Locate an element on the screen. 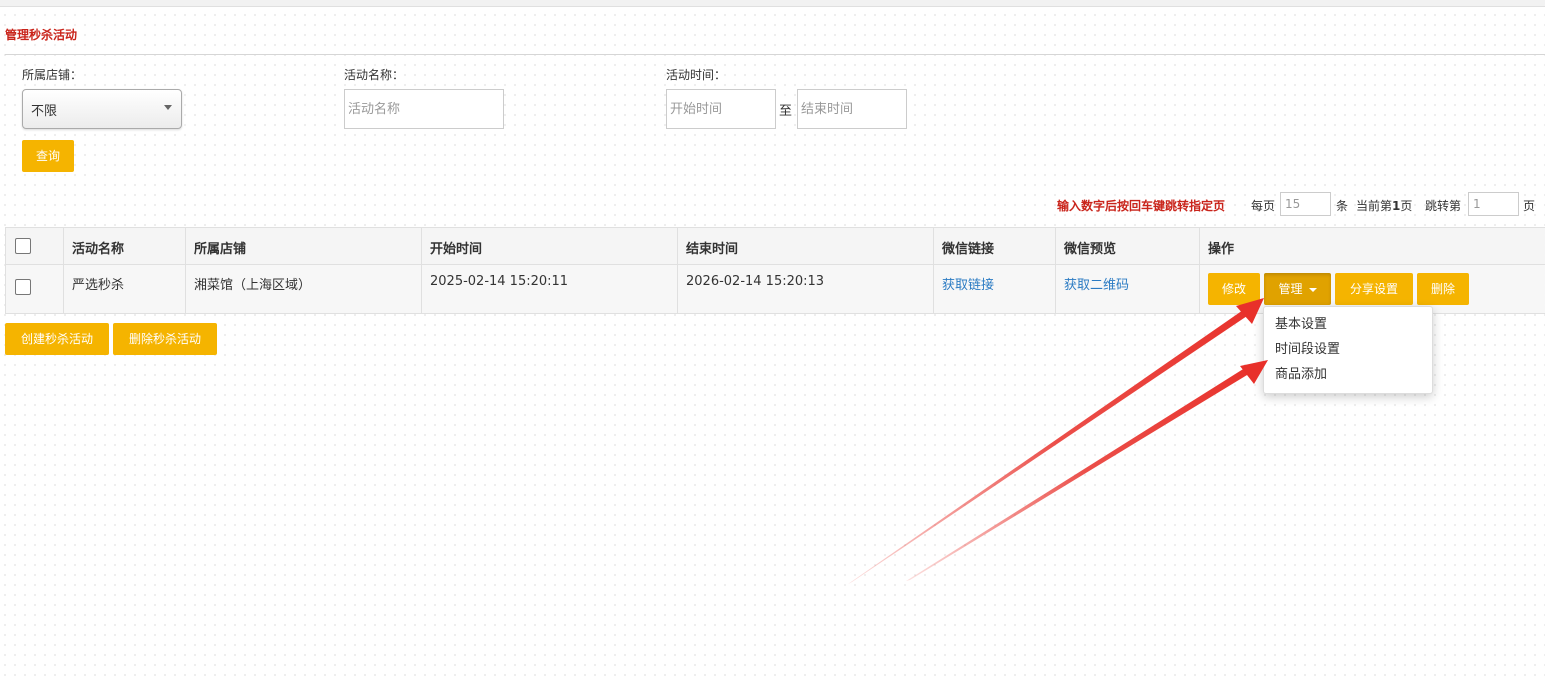  create-activity-button: 创建秒杀活动 is located at coordinates (57, 339).